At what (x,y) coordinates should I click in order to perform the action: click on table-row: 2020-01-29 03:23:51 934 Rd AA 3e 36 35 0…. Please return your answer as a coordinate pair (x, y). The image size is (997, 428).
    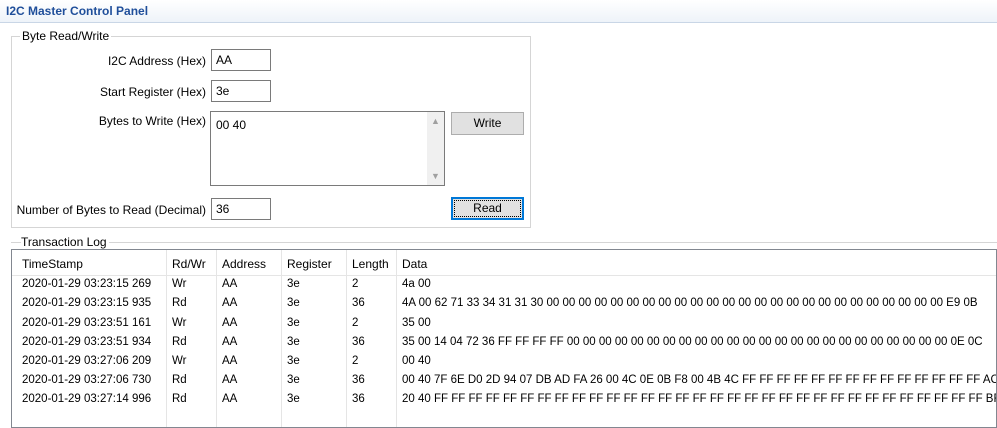
    Looking at the image, I should click on (504, 342).